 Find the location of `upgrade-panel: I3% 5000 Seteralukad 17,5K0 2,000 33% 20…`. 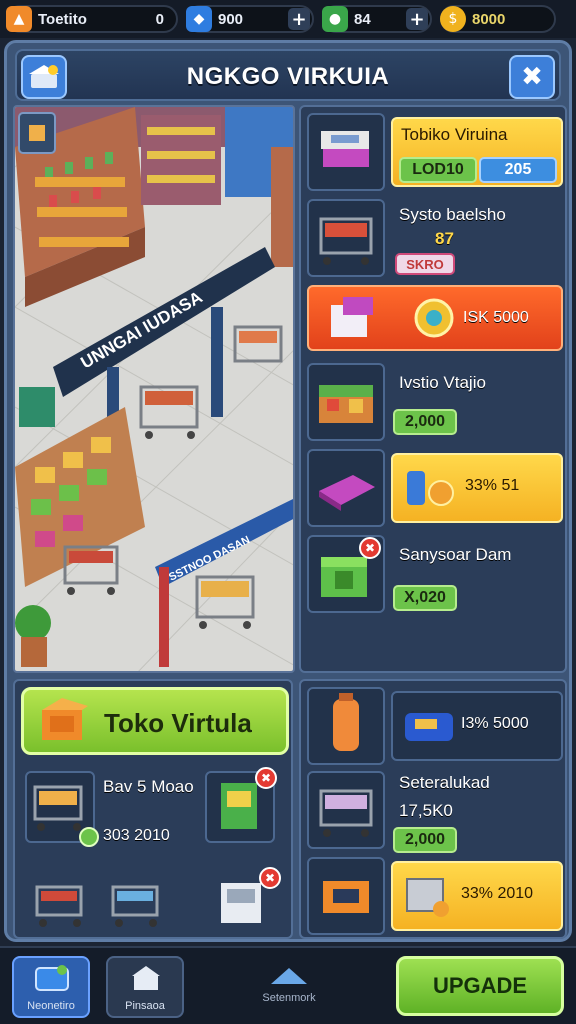

upgrade-panel: I3% 5000 Seteralukad 17,5K0 2,000 33% 20… is located at coordinates (433, 809).